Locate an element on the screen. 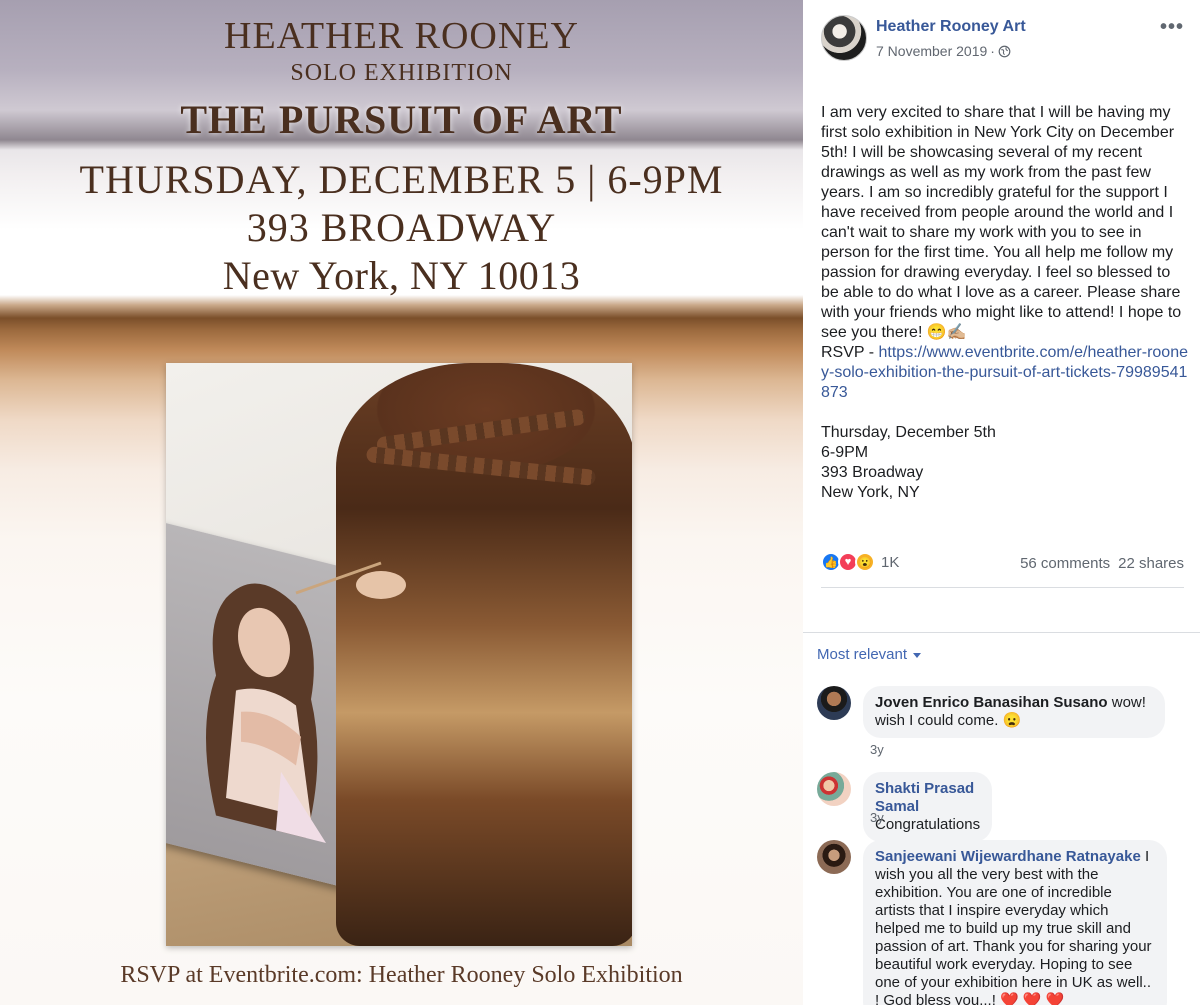 The height and width of the screenshot is (1005, 1200). poster-artist-name: HEATHER ROONEY is located at coordinates (401, 36).